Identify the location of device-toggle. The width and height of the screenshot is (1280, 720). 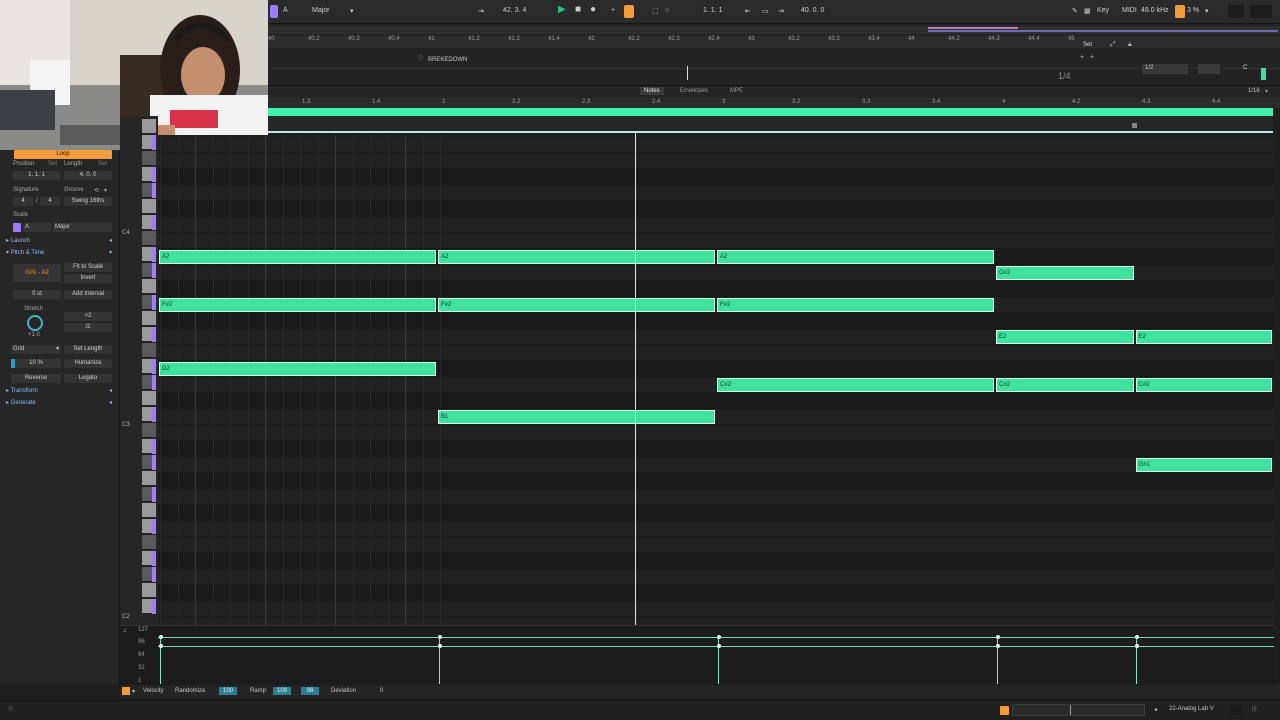
(1236, 710).